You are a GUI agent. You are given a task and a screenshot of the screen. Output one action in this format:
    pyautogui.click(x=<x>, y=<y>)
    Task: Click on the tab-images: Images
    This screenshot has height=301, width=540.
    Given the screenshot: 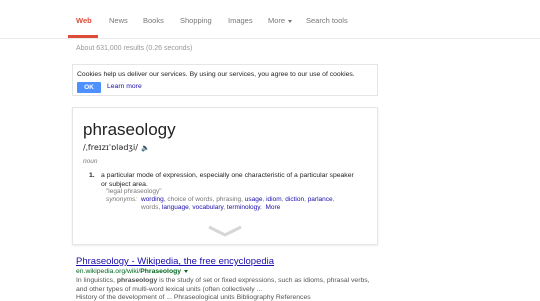 What is the action you would take?
    pyautogui.click(x=240, y=20)
    